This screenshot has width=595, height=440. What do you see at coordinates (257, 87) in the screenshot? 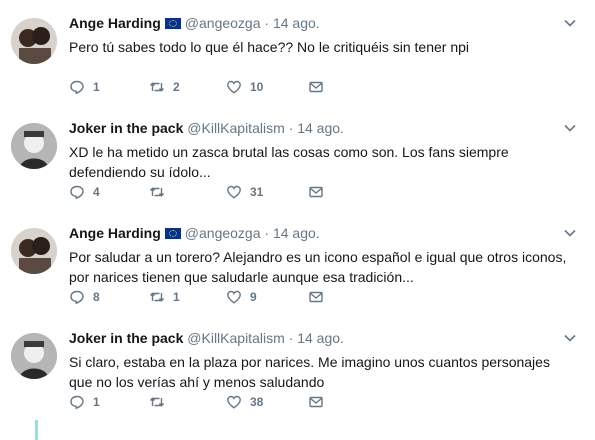
I see `like-count: 10` at bounding box center [257, 87].